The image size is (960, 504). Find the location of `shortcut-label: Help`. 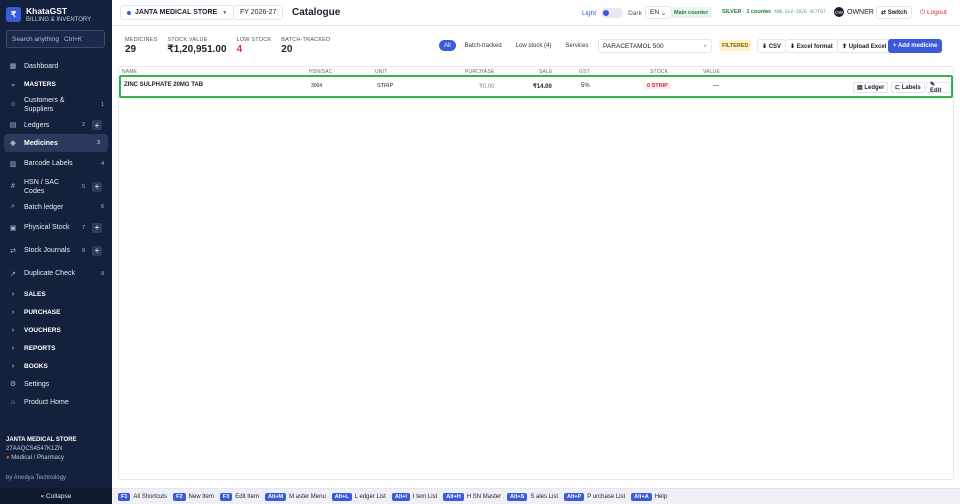

shortcut-label: Help is located at coordinates (661, 496).